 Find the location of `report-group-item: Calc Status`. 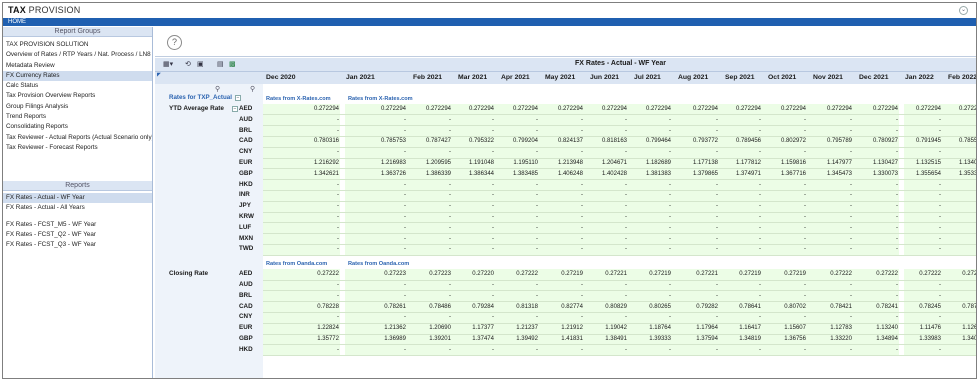

report-group-item: Calc Status is located at coordinates (77, 86).